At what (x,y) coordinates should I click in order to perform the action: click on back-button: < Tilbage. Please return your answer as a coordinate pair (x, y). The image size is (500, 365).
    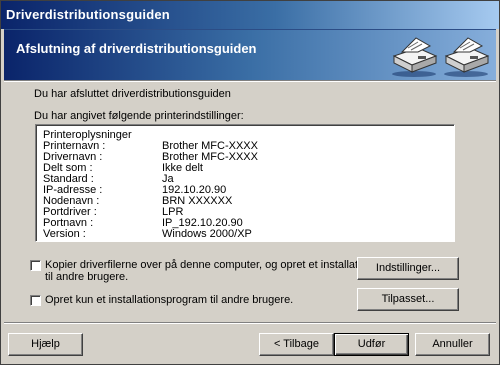
    Looking at the image, I should click on (296, 344).